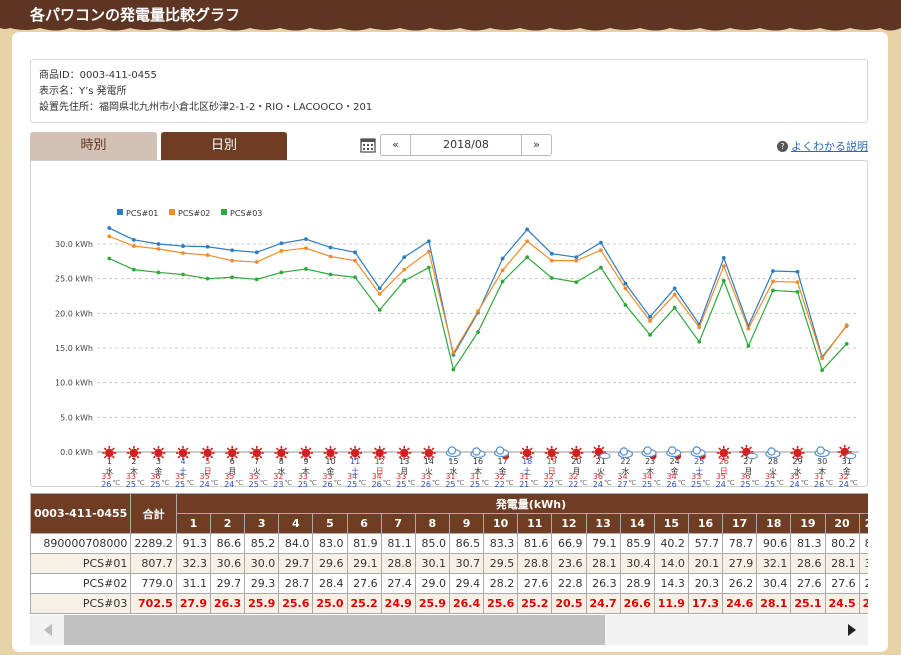 The image size is (901, 655). Describe the element at coordinates (153, 513) in the screenshot. I see `table-total-header: 合計` at that location.